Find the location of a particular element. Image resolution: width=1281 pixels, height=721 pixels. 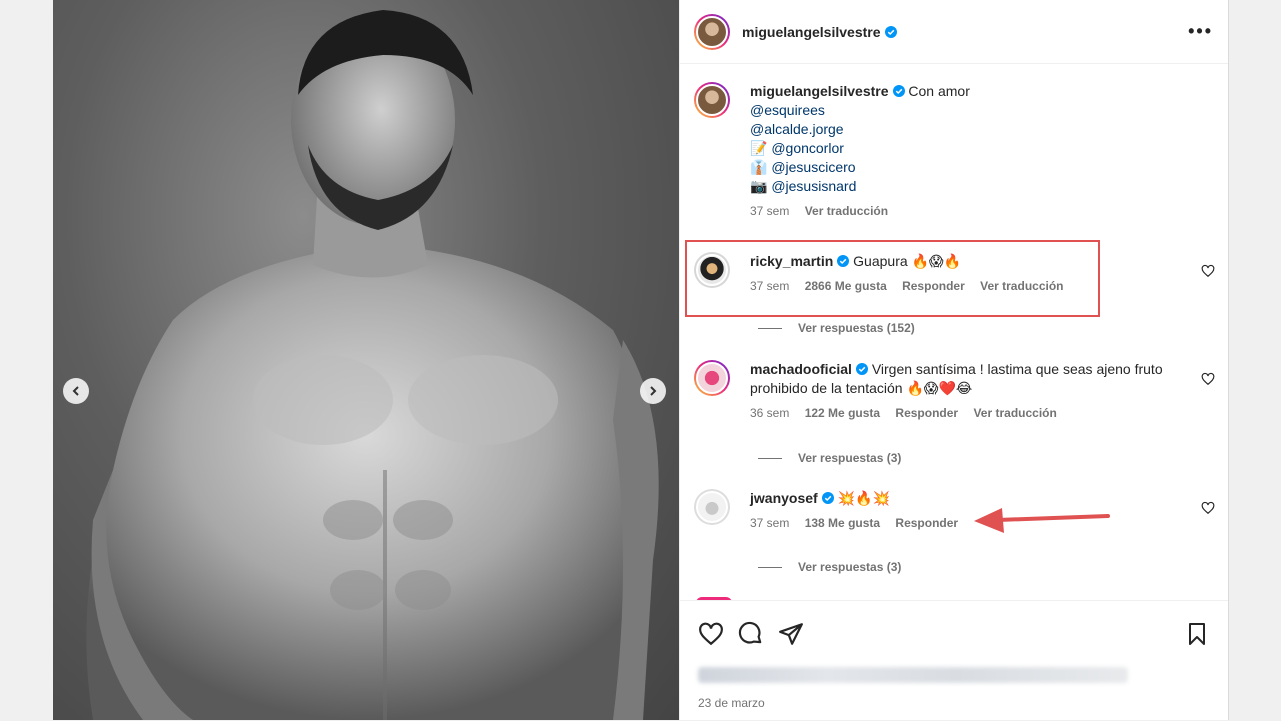

more-options-icon: ••• is located at coordinates (1200, 31).